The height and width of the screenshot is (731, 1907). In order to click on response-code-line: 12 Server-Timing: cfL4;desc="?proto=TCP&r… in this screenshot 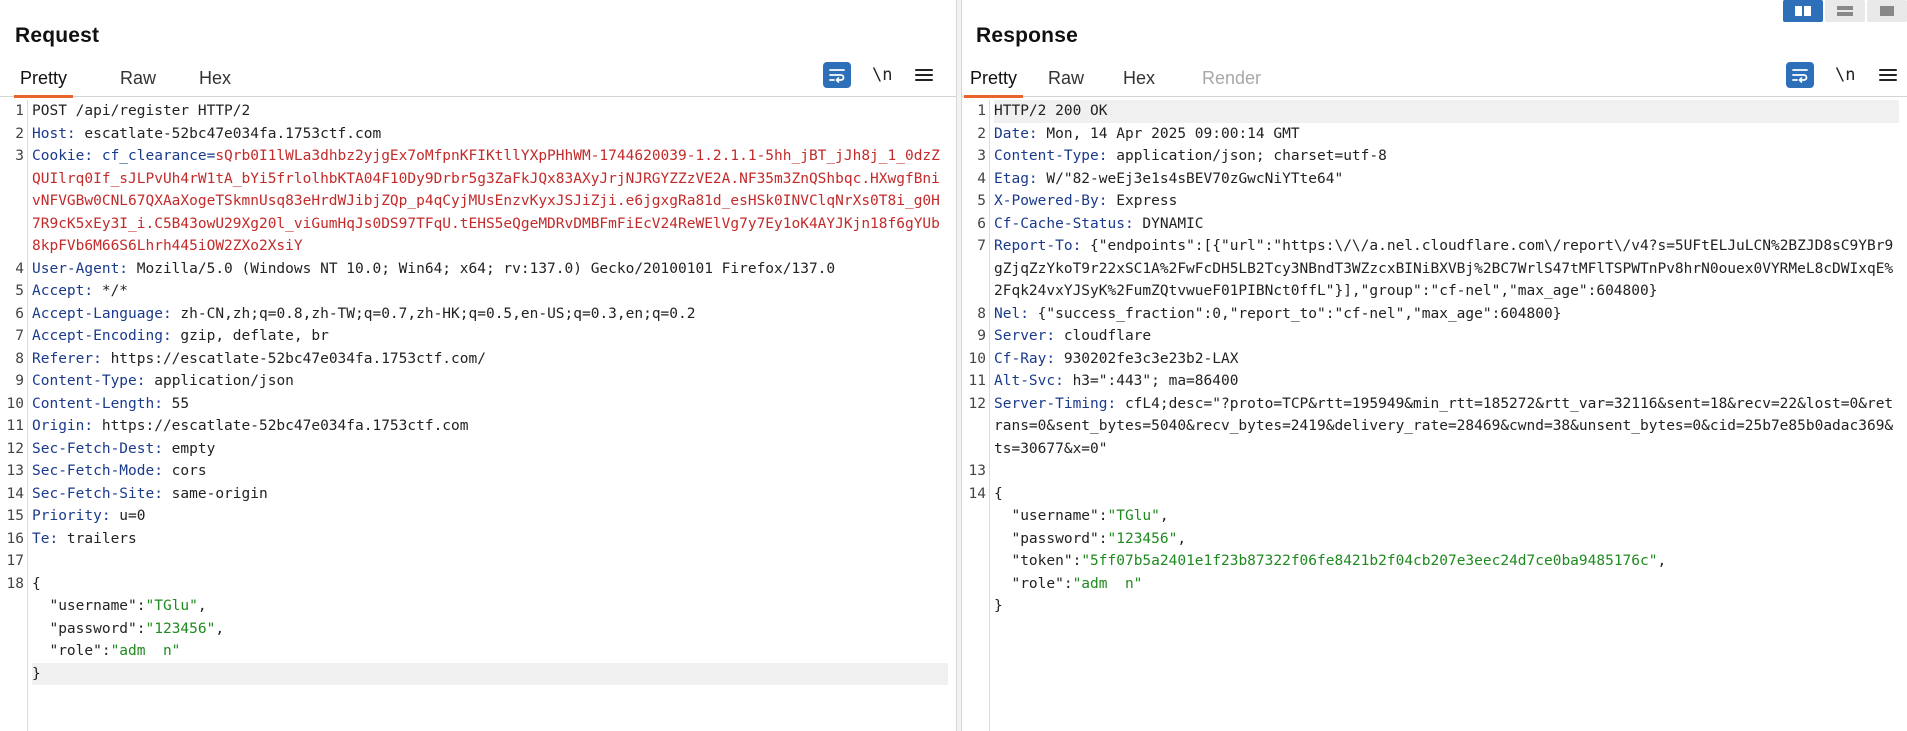, I will do `click(1434, 427)`.